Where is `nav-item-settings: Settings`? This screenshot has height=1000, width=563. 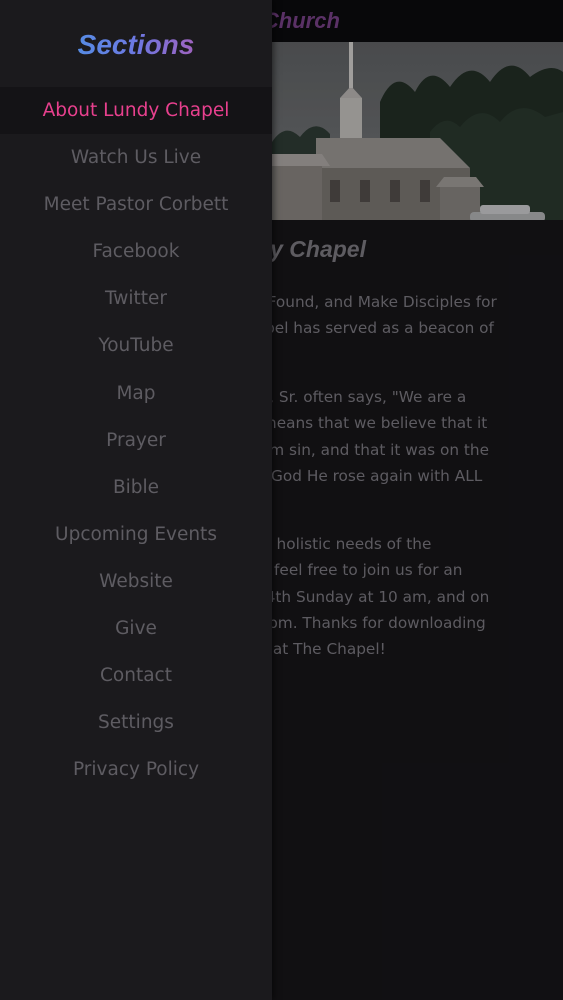 nav-item-settings: Settings is located at coordinates (136, 722).